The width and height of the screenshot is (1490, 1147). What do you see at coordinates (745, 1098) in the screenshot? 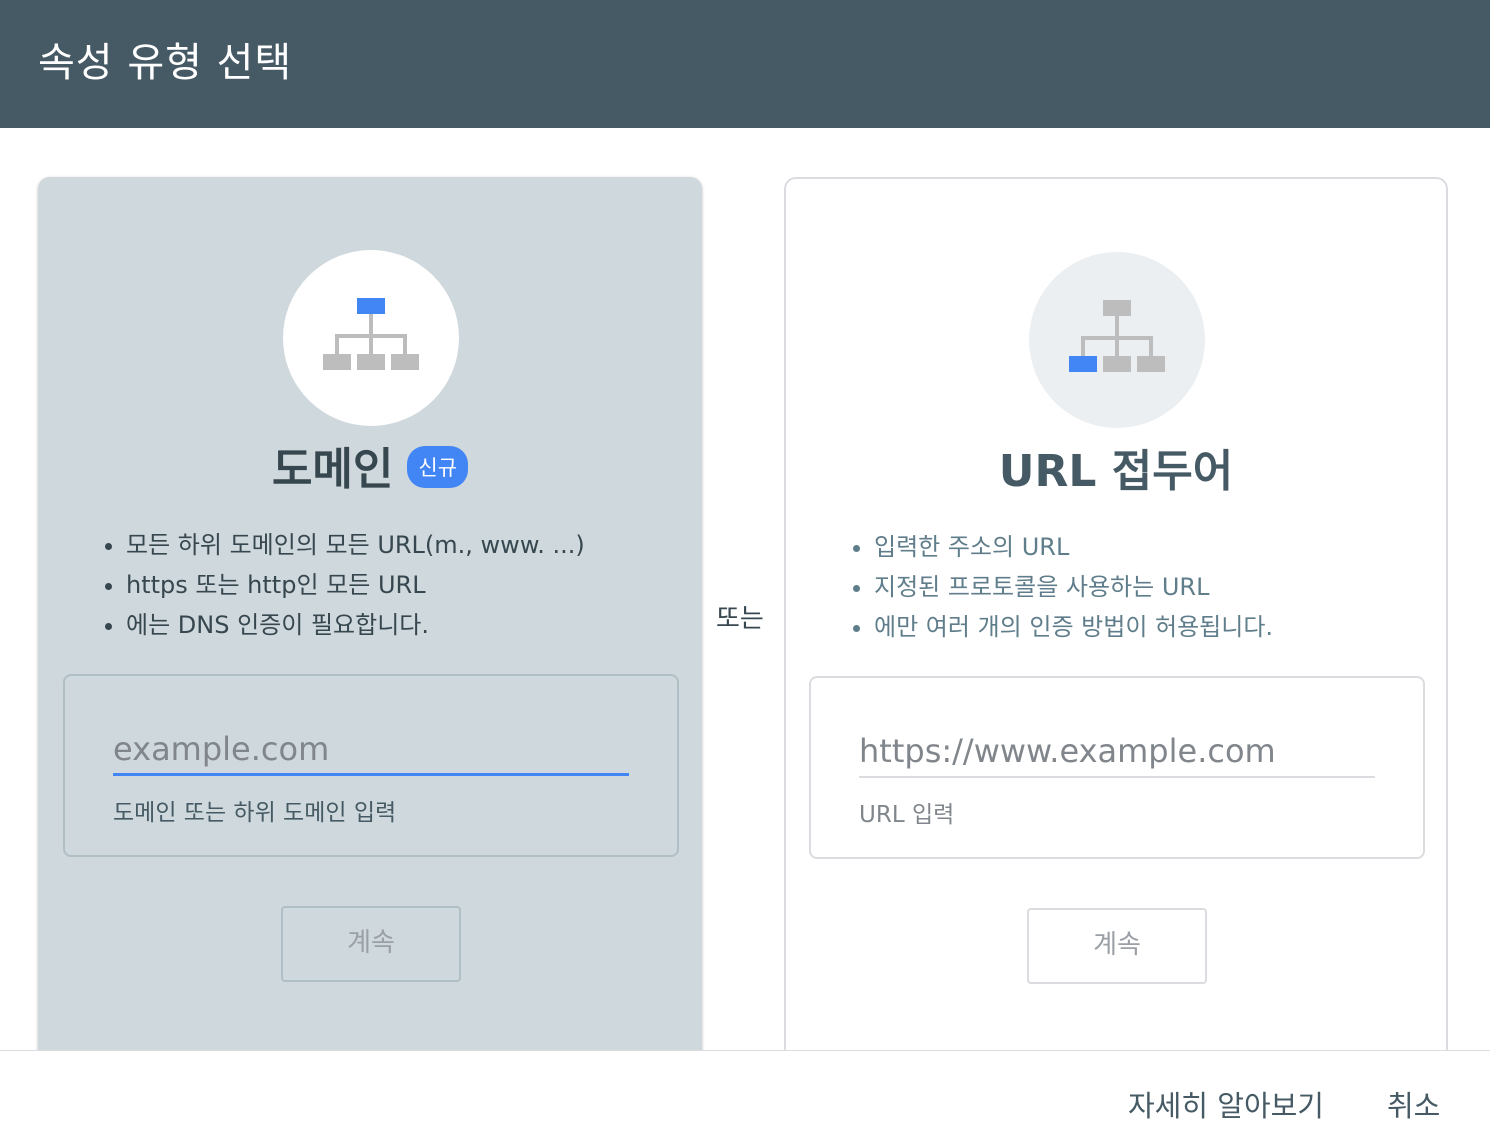
I see `dialog-footer: 자세히 알아보기 취소` at bounding box center [745, 1098].